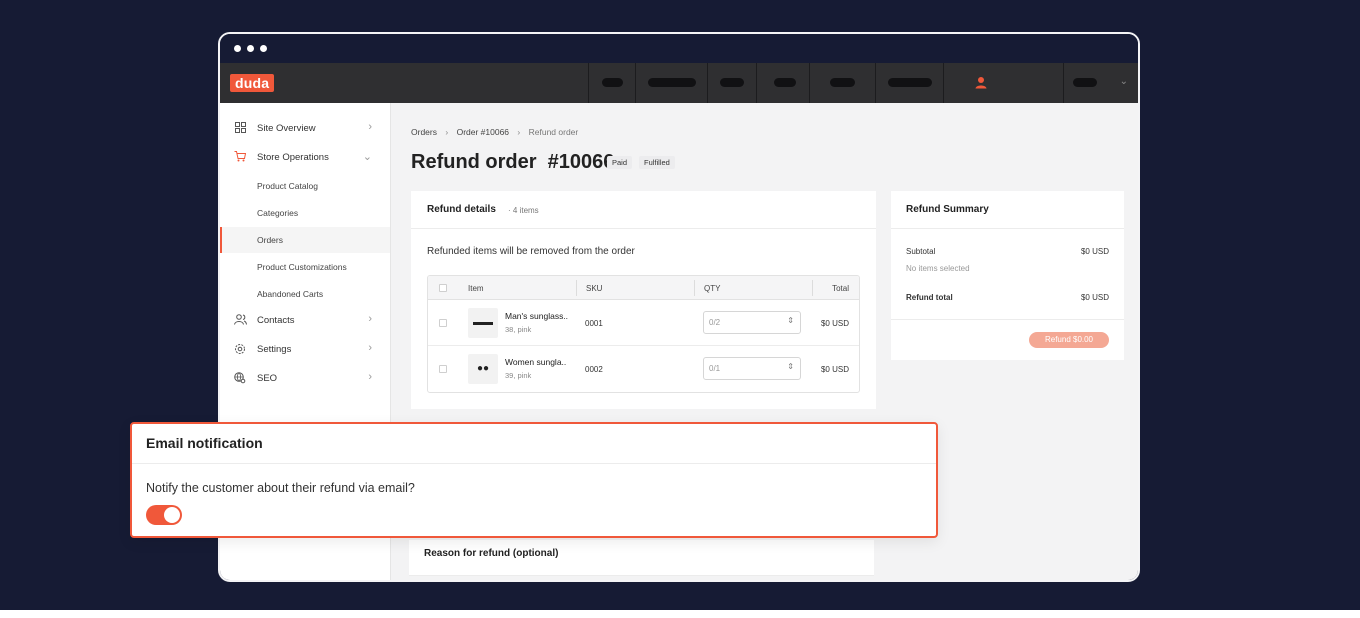 This screenshot has width=1360, height=618. I want to click on subtotal-row: Subtotal $0 USD, so click(1007, 251).